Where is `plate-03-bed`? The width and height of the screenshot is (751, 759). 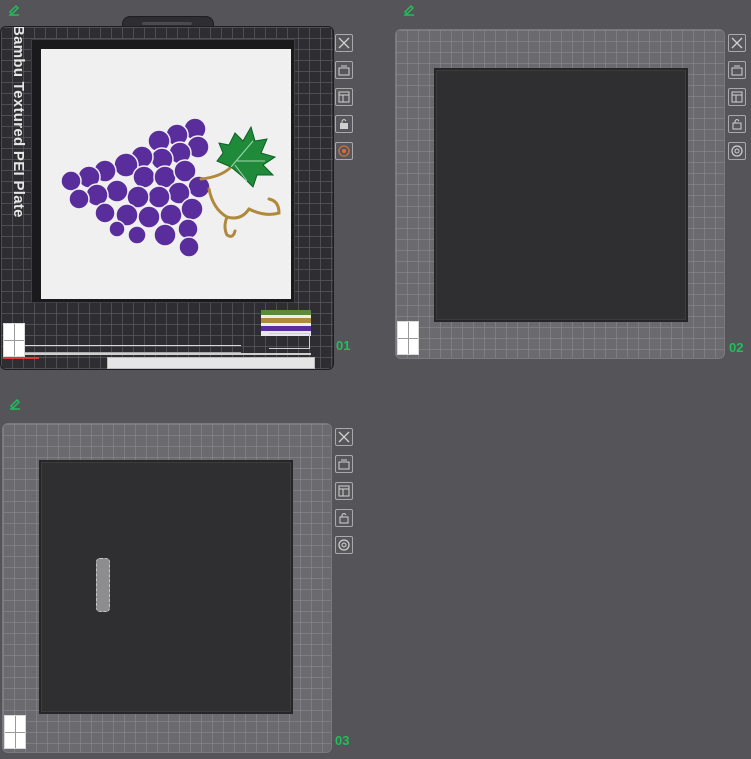
plate-03-bed is located at coordinates (166, 587).